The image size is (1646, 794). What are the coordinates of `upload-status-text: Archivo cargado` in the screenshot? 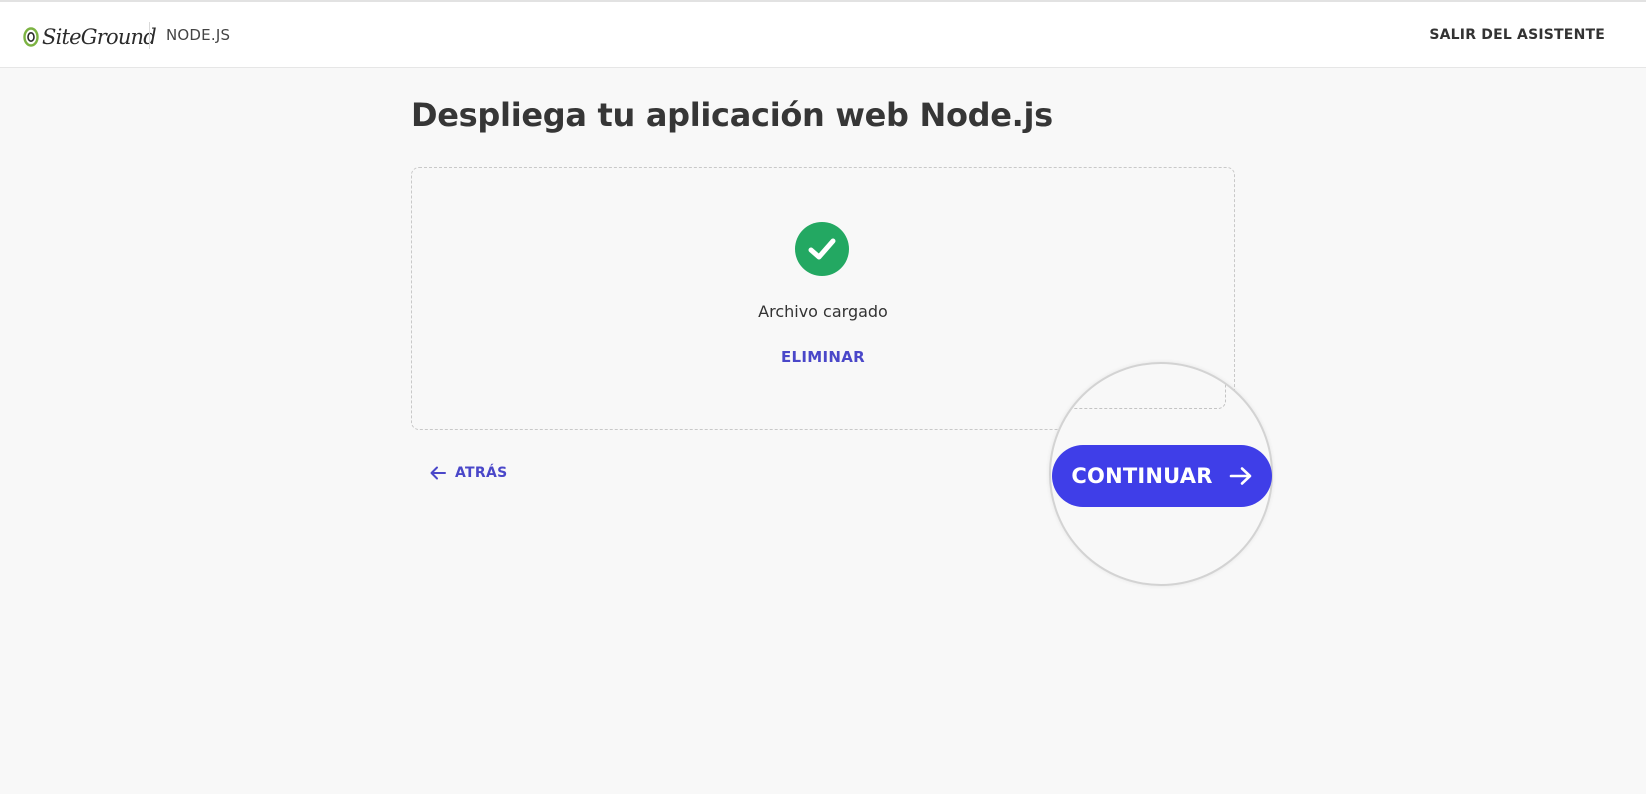 It's located at (823, 311).